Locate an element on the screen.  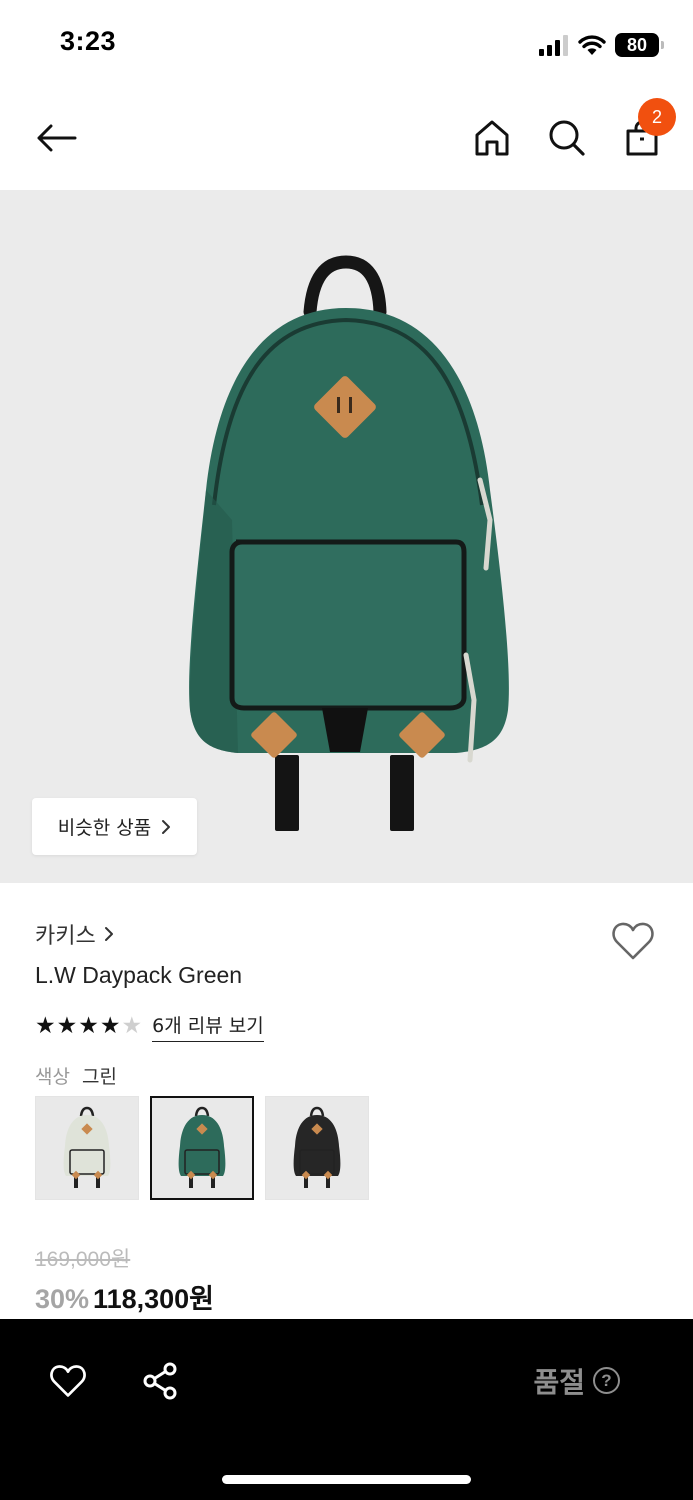
heart-outline-icon is located at coordinates (633, 941).